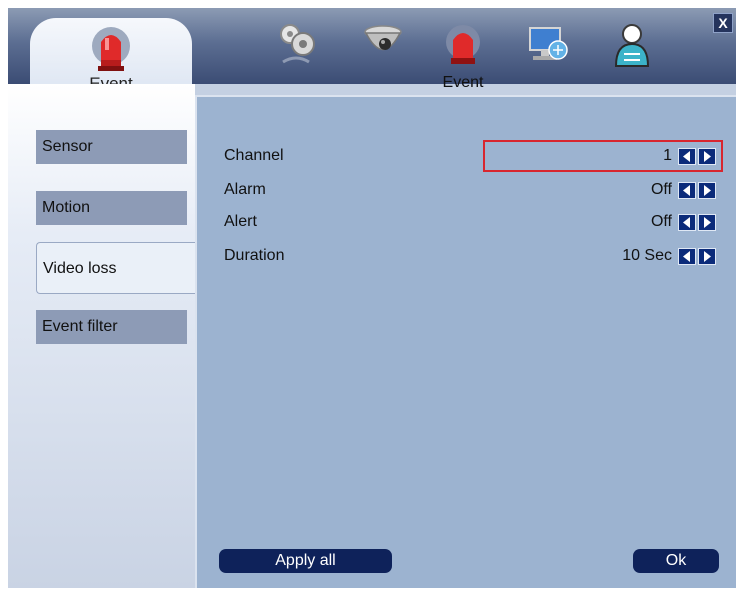 This screenshot has width=738, height=593. I want to click on alarm-value: Off, so click(661, 189).